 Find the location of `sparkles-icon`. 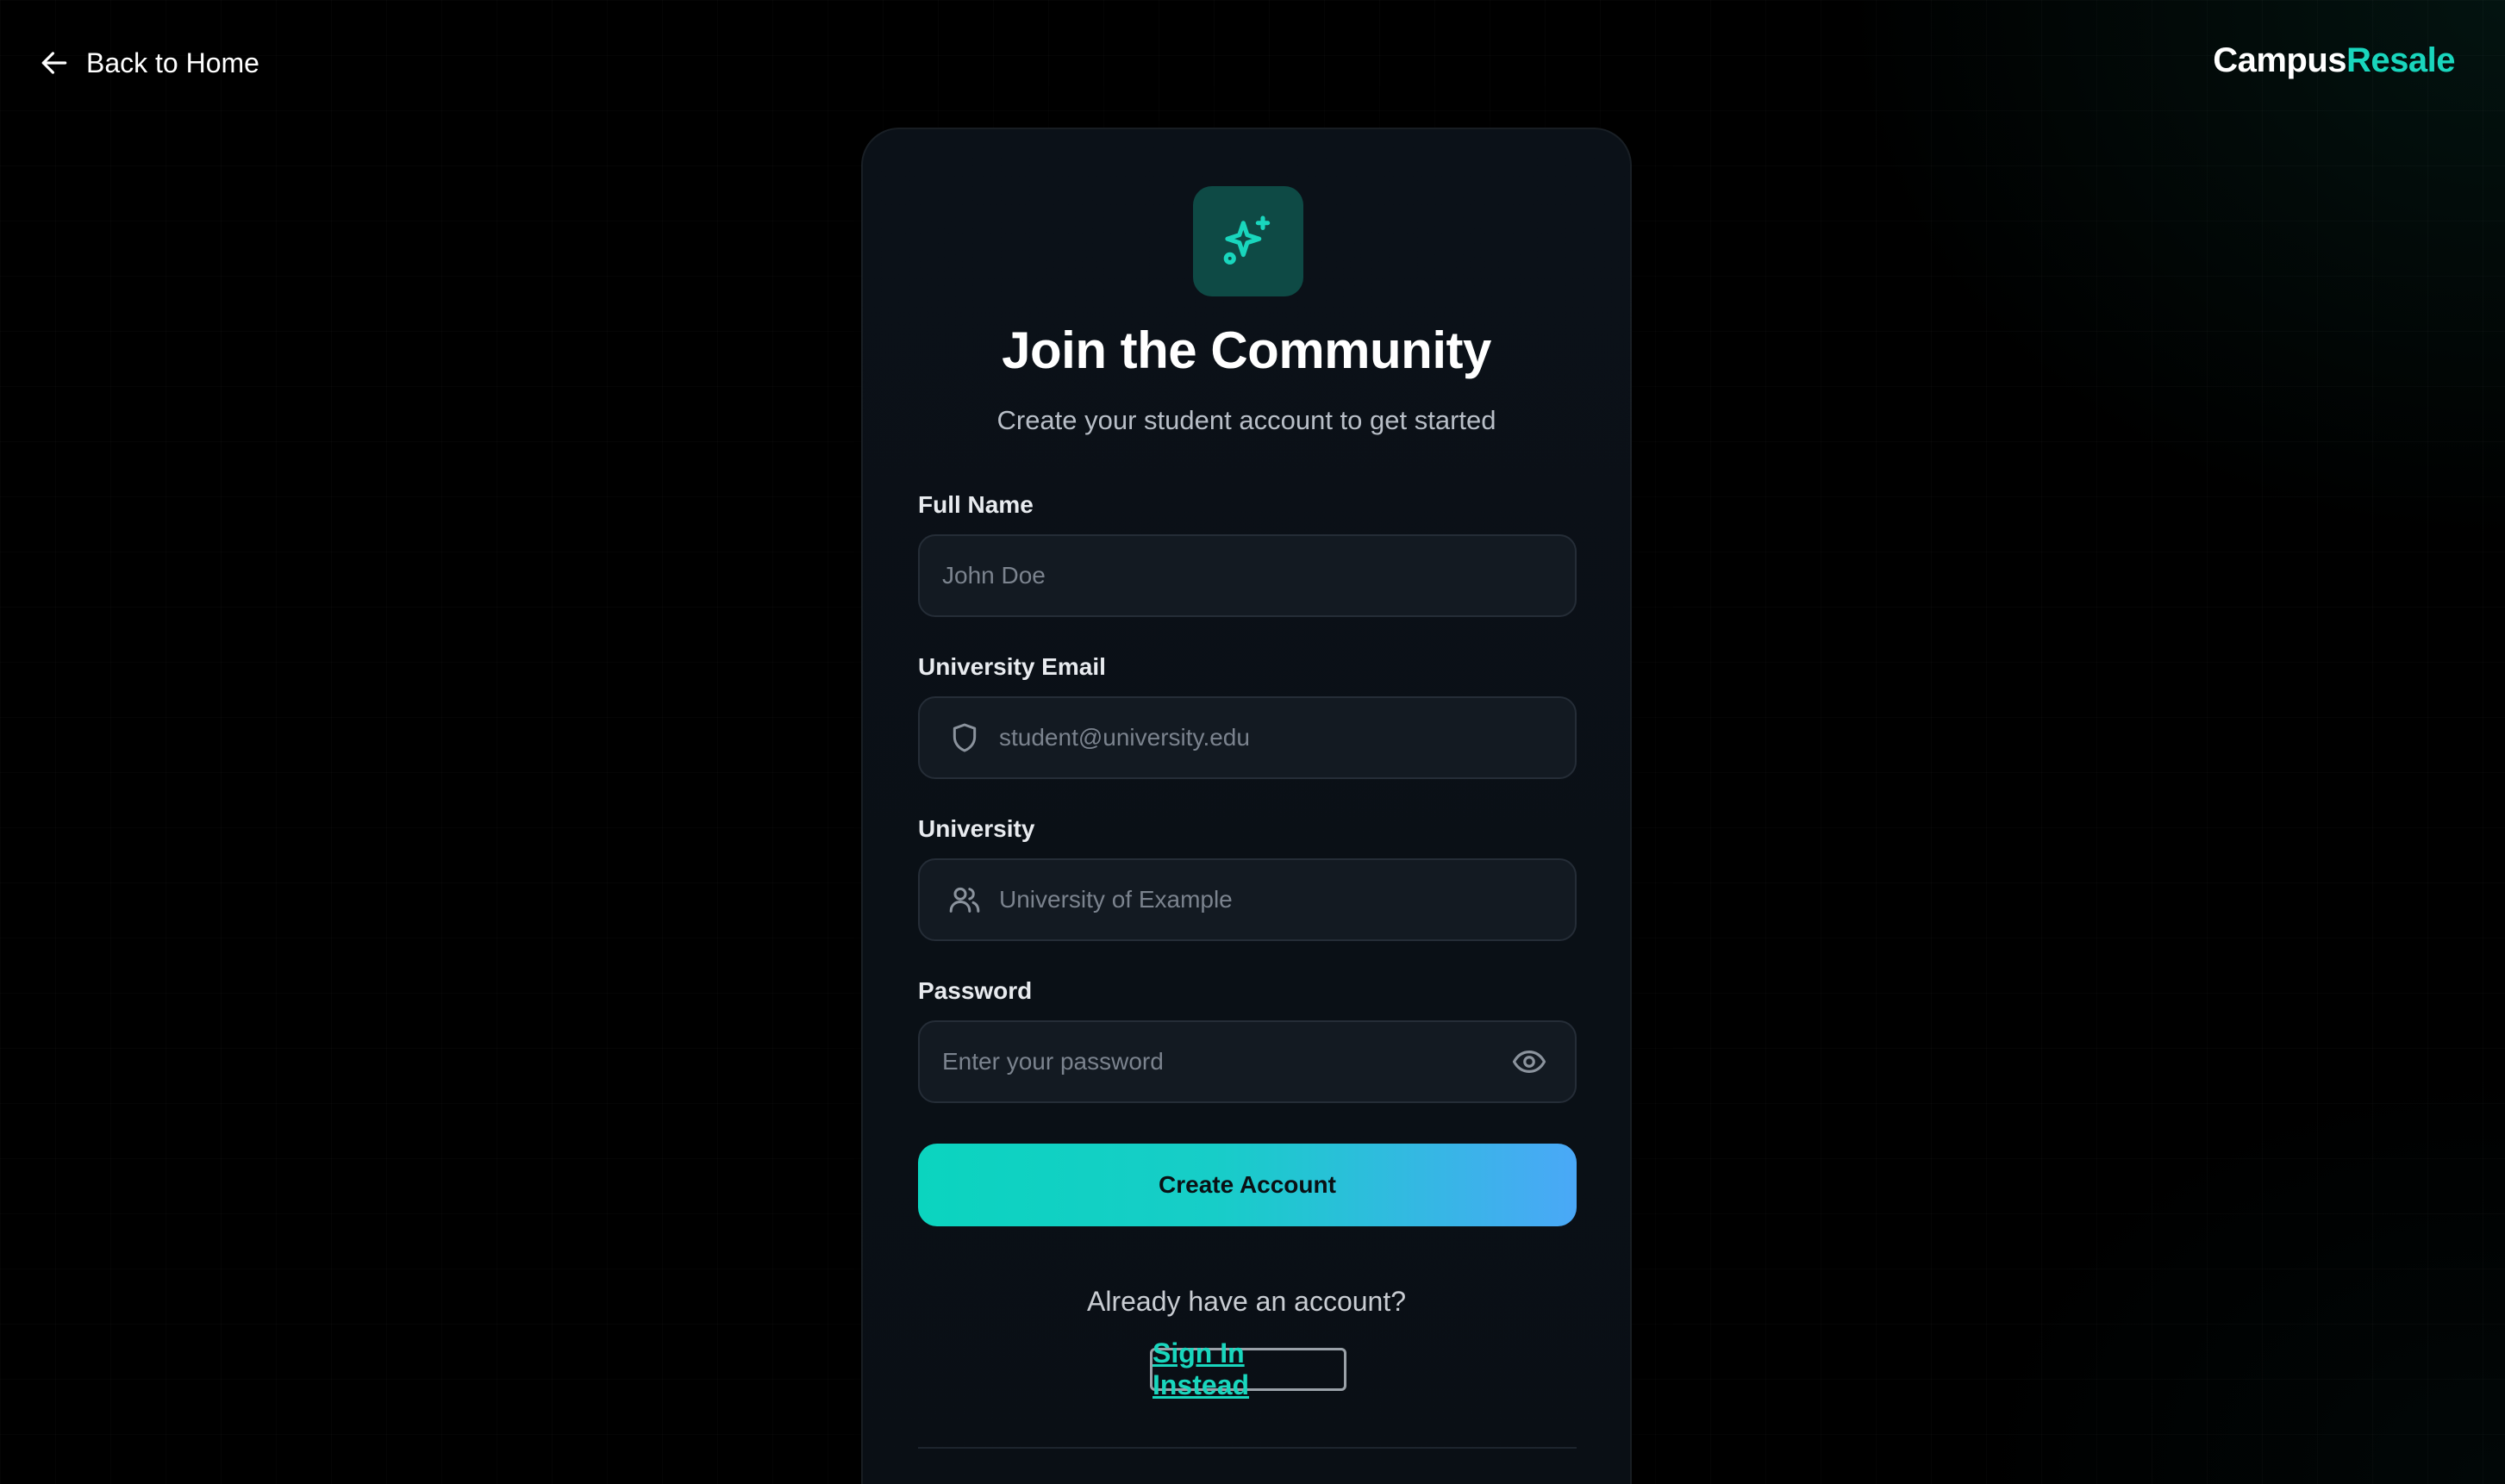

sparkles-icon is located at coordinates (1247, 240).